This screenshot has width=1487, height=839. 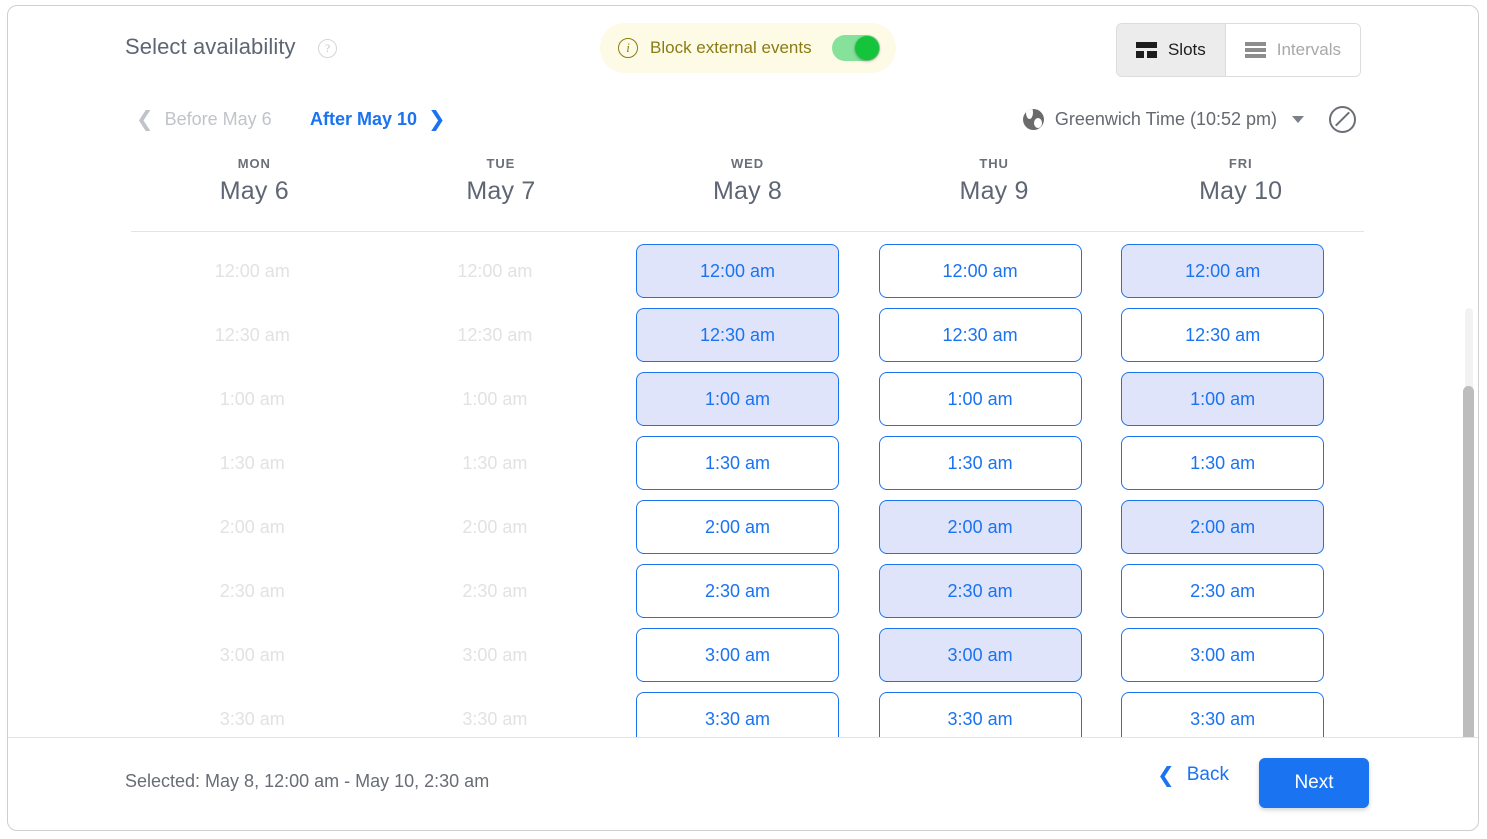 I want to click on view-mode-toggle-group: Slots Intervals, so click(x=1238, y=50).